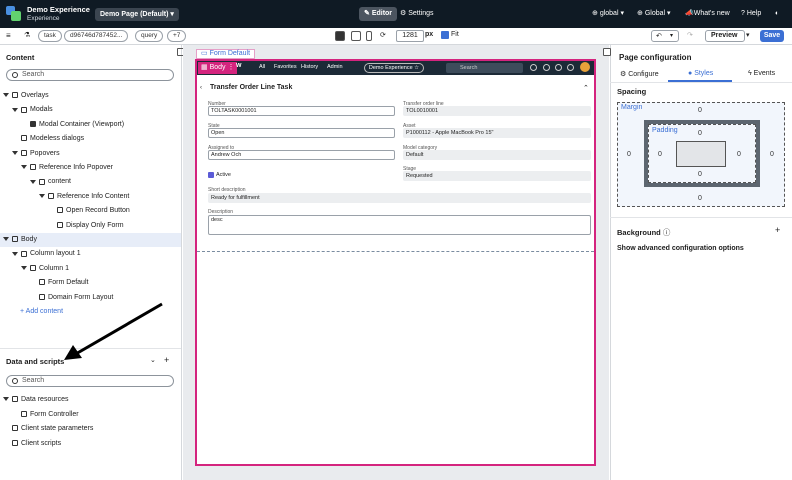 The height and width of the screenshot is (480, 792). What do you see at coordinates (680, 248) in the screenshot?
I see `advanced-options-link: Show advanced configuration options` at bounding box center [680, 248].